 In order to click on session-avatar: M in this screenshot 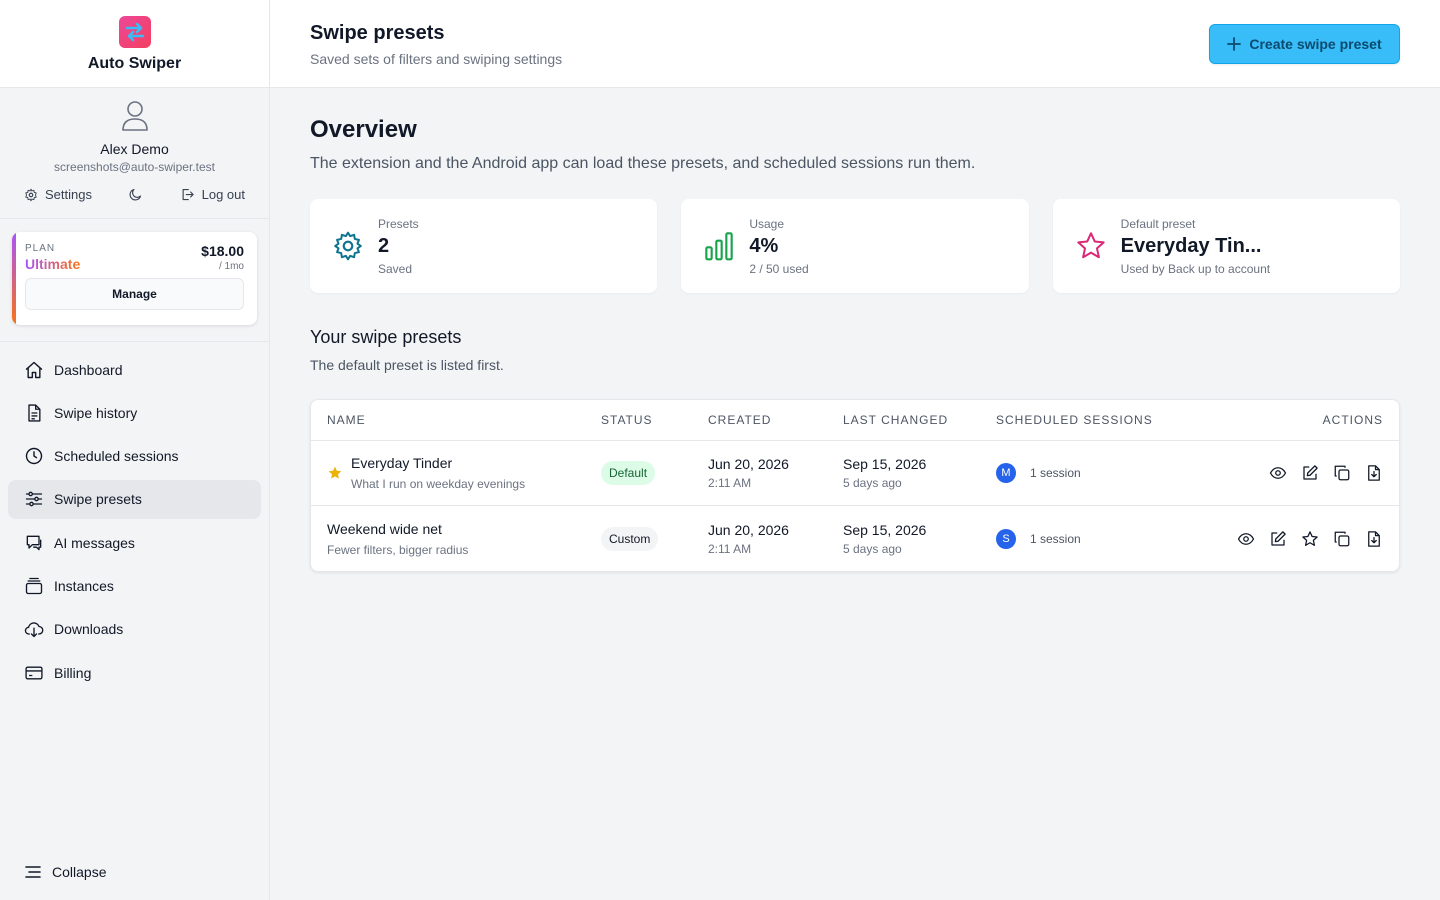, I will do `click(1006, 473)`.